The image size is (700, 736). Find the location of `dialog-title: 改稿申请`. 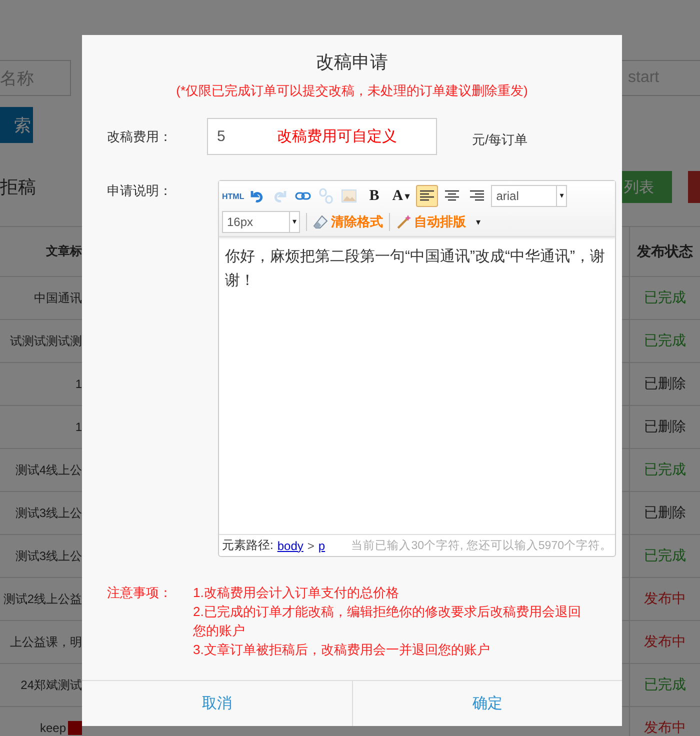

dialog-title: 改稿申请 is located at coordinates (352, 62).